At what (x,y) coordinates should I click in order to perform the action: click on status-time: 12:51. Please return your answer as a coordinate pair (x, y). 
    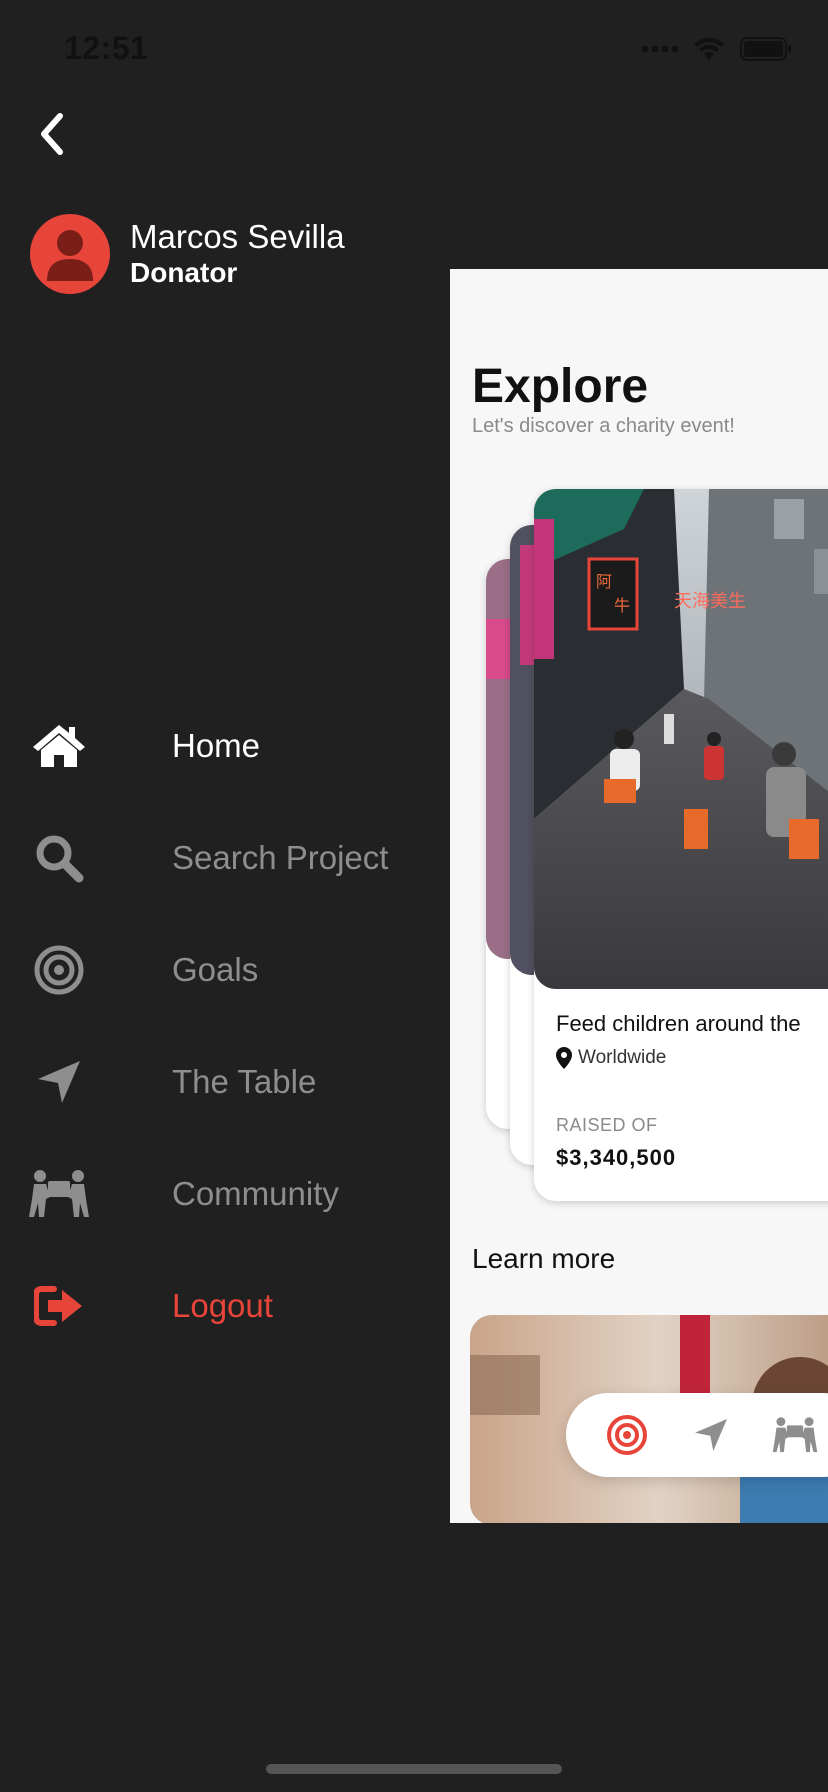
    Looking at the image, I should click on (106, 48).